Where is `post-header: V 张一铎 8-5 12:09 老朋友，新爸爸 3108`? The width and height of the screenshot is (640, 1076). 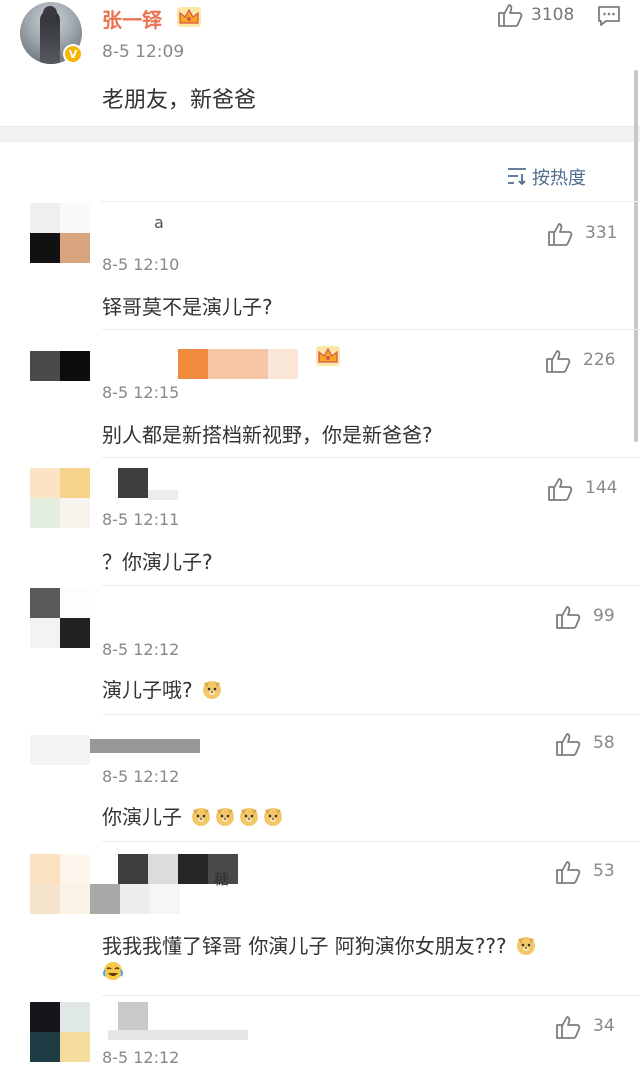 post-header: V 张一铎 8-5 12:09 老朋友，新爸爸 3108 is located at coordinates (320, 63).